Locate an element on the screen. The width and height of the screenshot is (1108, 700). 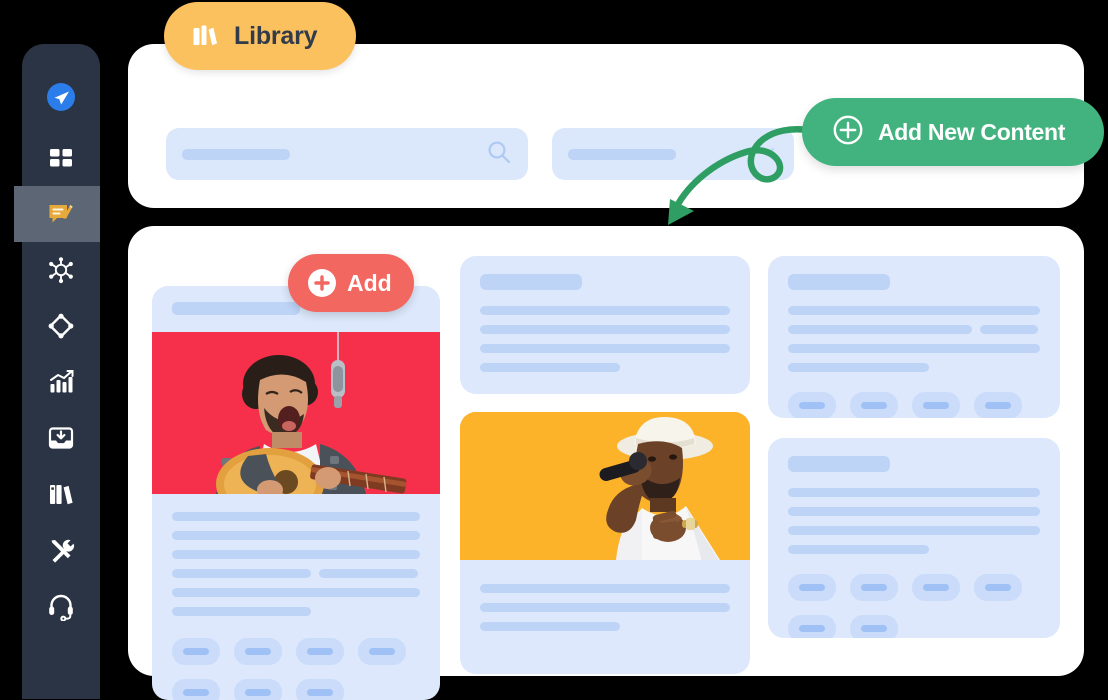
sidebar-nav-list is located at coordinates (57, 339).